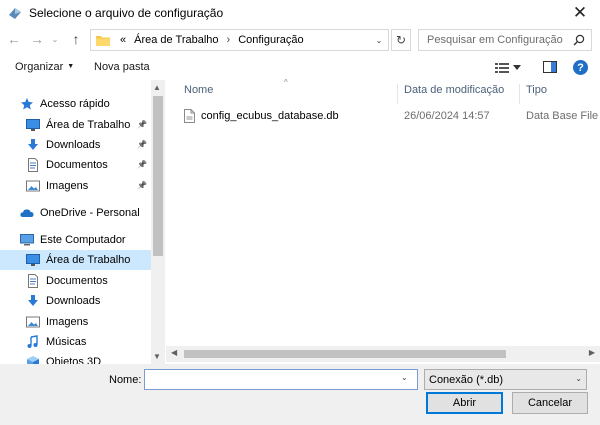  I want to click on sidebar-item: Downloads 📌, so click(75, 145).